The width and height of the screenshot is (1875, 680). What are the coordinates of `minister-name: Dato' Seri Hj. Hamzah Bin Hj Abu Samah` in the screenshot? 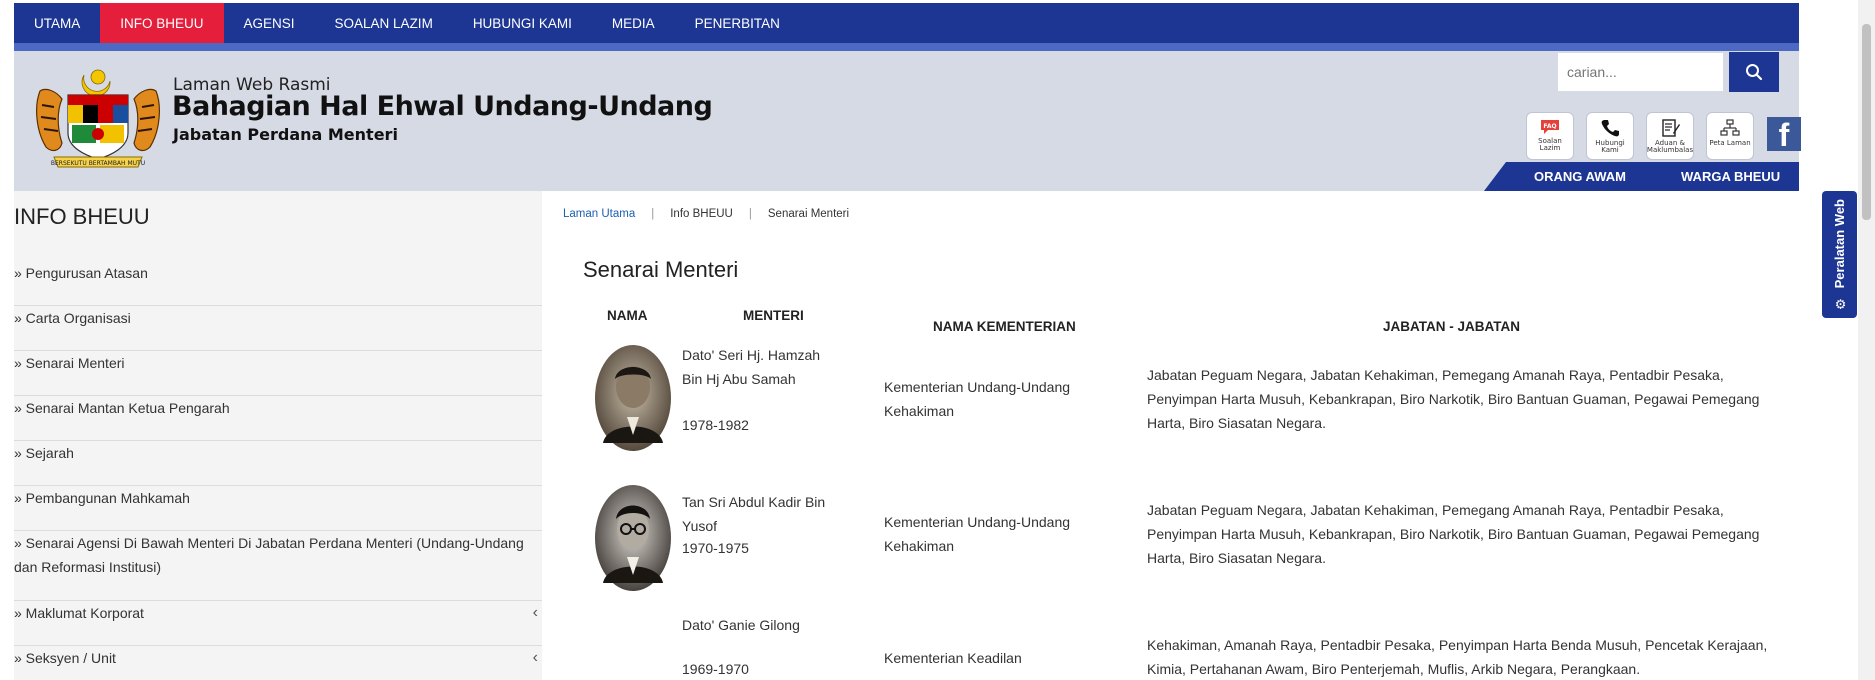 It's located at (751, 367).